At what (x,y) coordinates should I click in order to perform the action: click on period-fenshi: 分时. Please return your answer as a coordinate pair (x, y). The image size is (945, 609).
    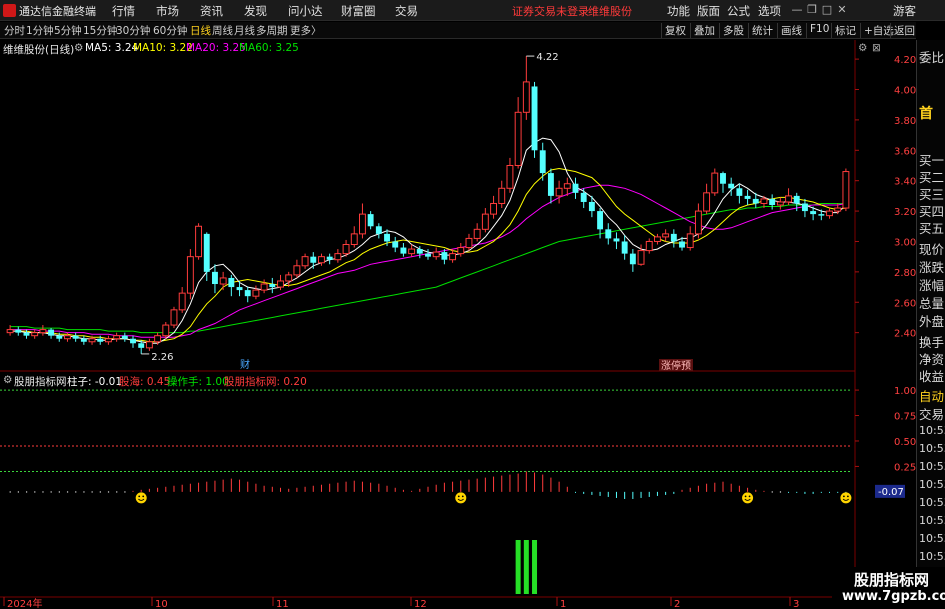
    Looking at the image, I should click on (14, 30).